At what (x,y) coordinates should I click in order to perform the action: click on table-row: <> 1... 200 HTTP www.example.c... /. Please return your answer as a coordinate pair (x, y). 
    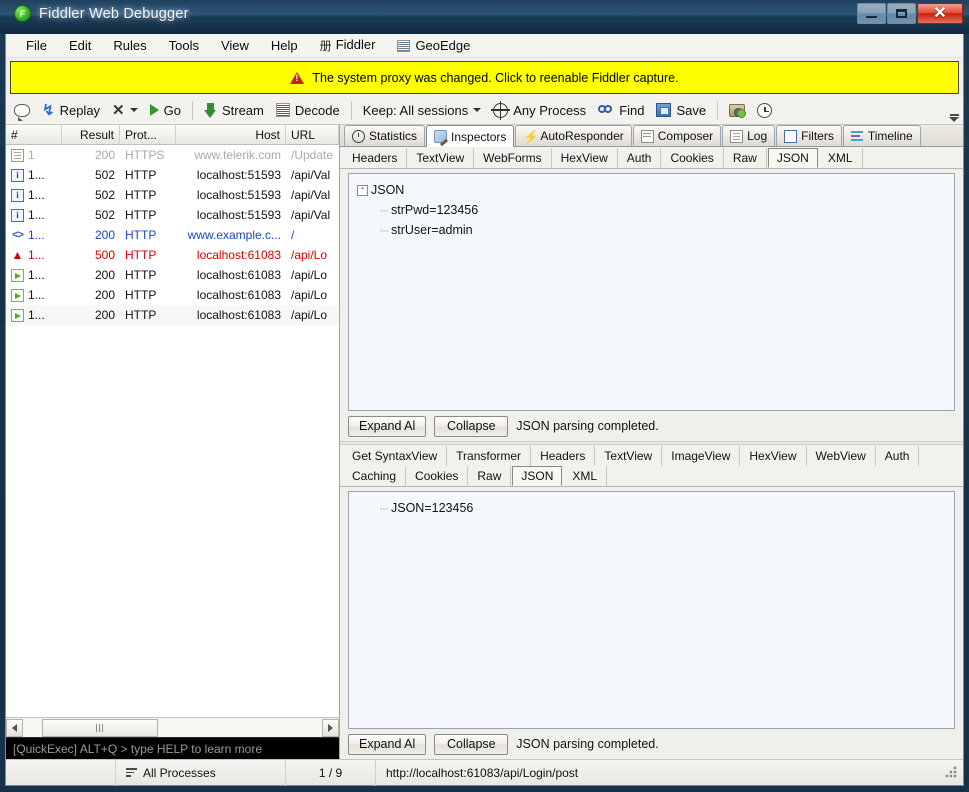
    Looking at the image, I should click on (172, 235).